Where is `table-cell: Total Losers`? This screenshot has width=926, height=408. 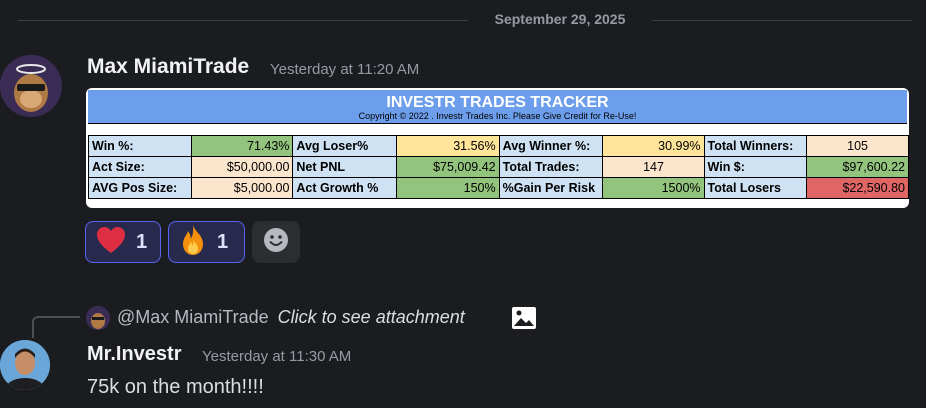
table-cell: Total Losers is located at coordinates (755, 188).